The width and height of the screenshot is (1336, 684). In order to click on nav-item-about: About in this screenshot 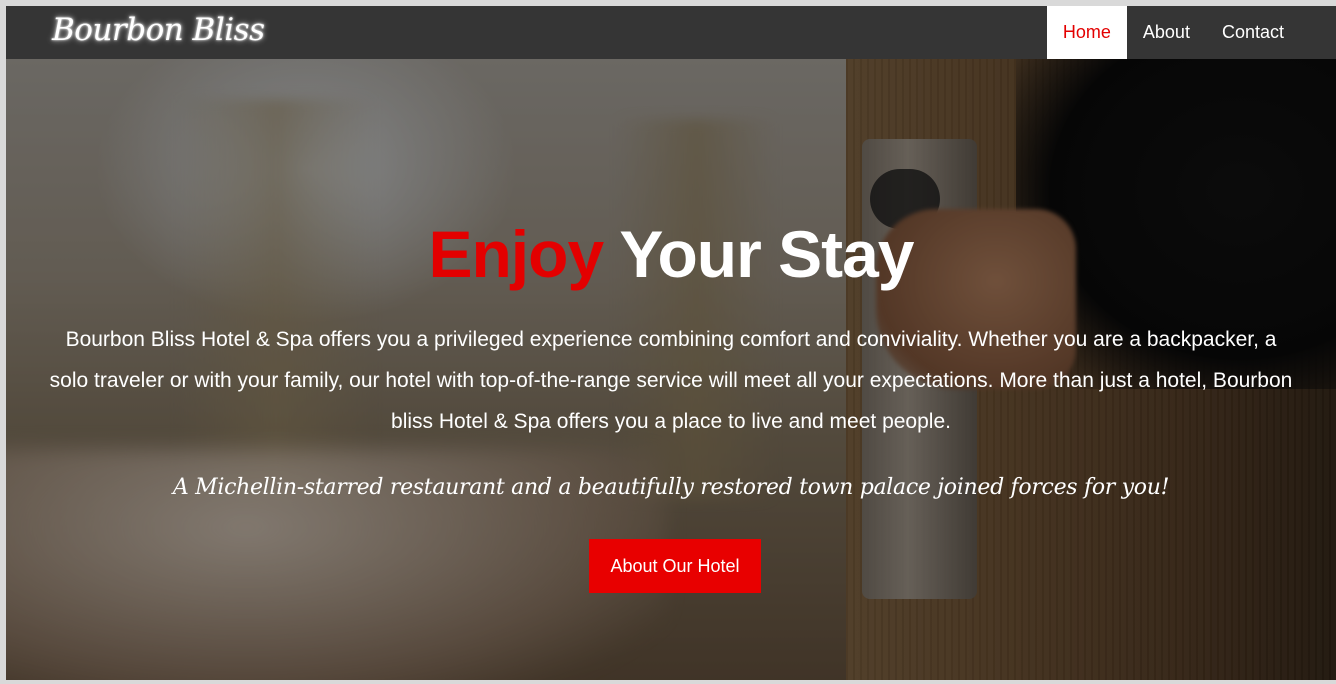, I will do `click(1166, 32)`.